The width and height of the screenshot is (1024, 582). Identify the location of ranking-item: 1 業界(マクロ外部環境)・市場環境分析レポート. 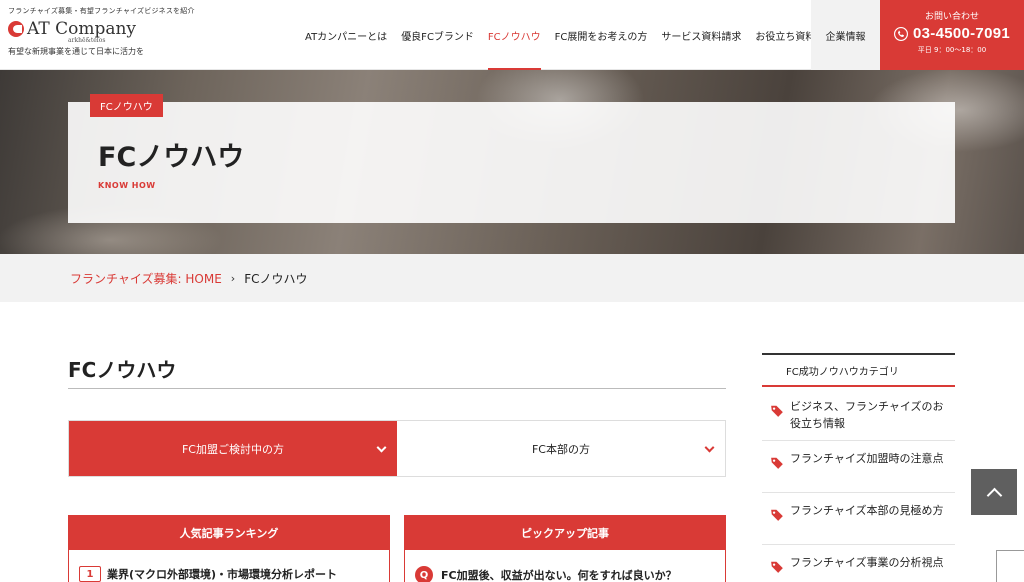
(229, 566).